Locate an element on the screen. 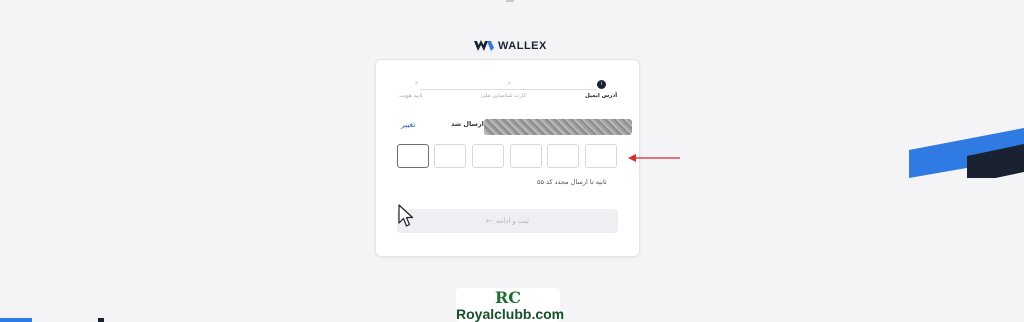 The height and width of the screenshot is (322, 1024). resend-timer: ۵۵ ثانیه تا ارسال مجدد کد is located at coordinates (572, 182).